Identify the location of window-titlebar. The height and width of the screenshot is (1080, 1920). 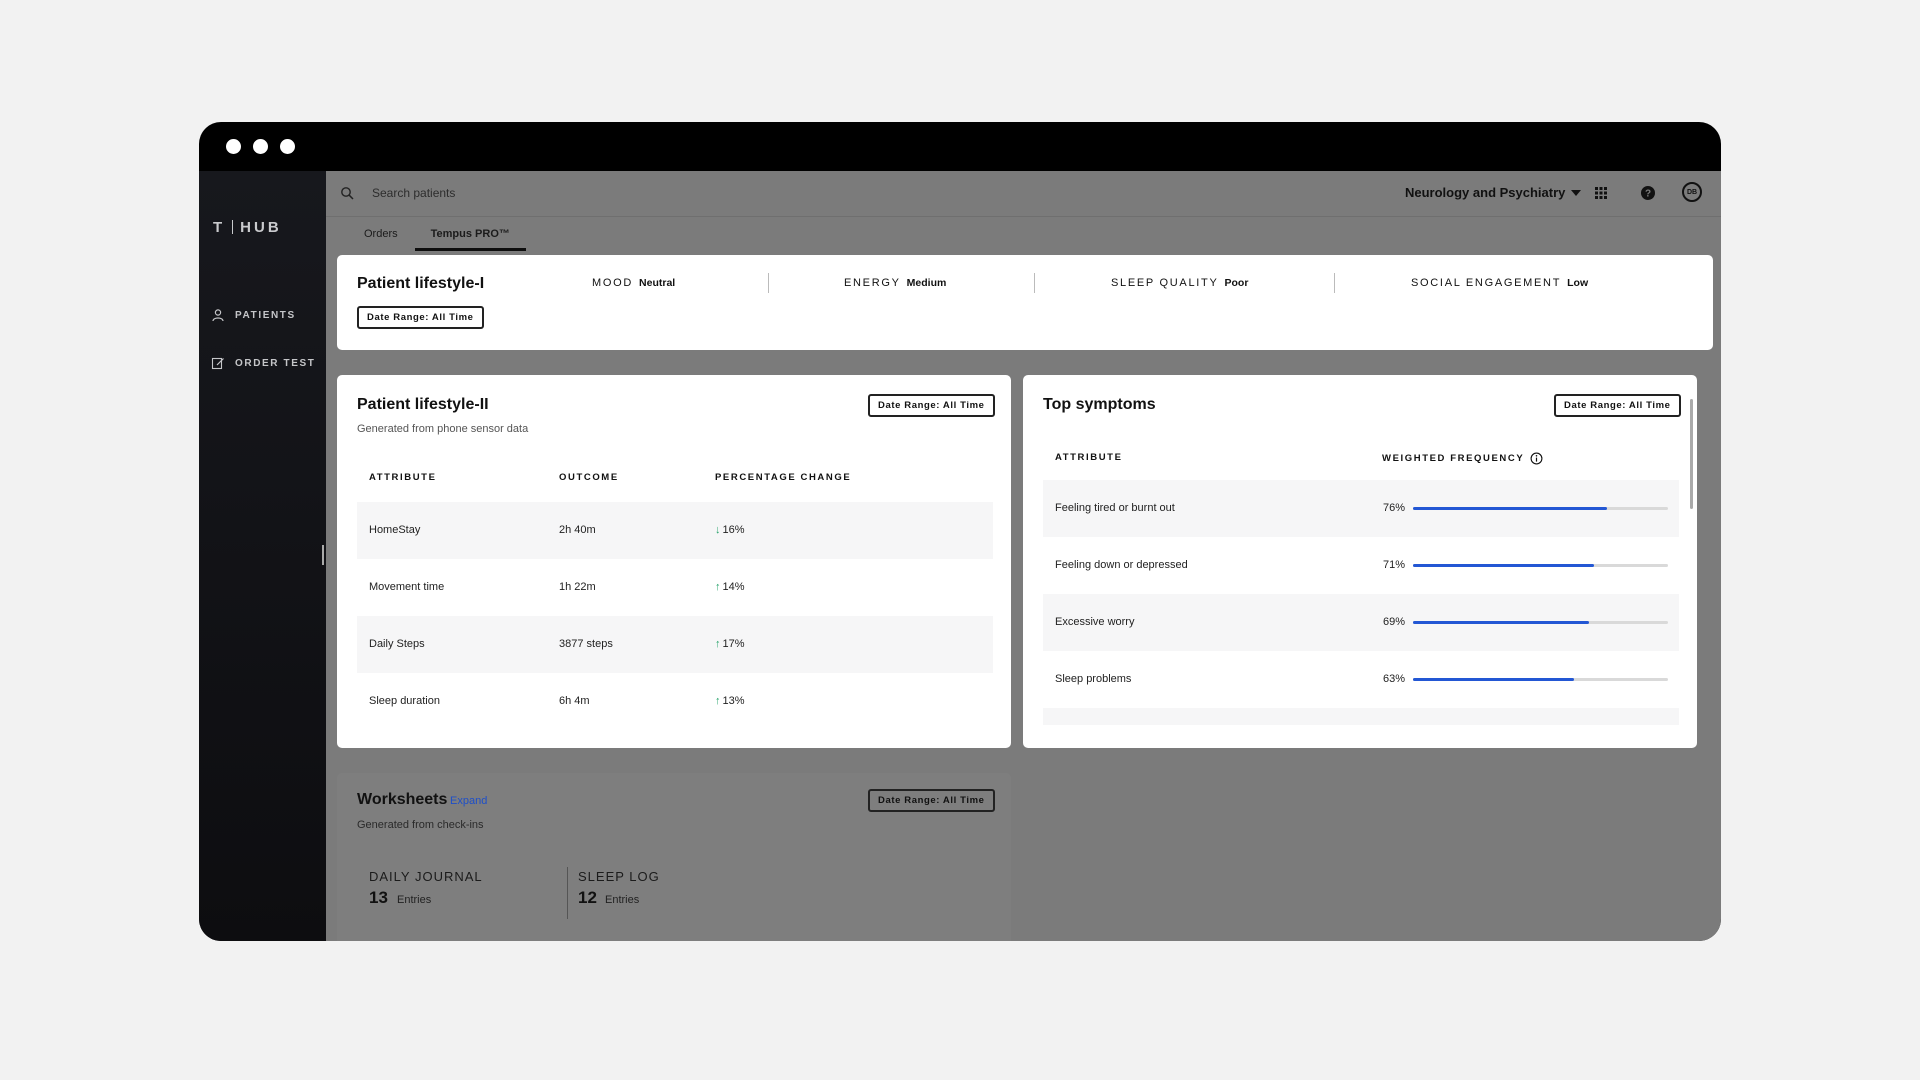
(960, 146).